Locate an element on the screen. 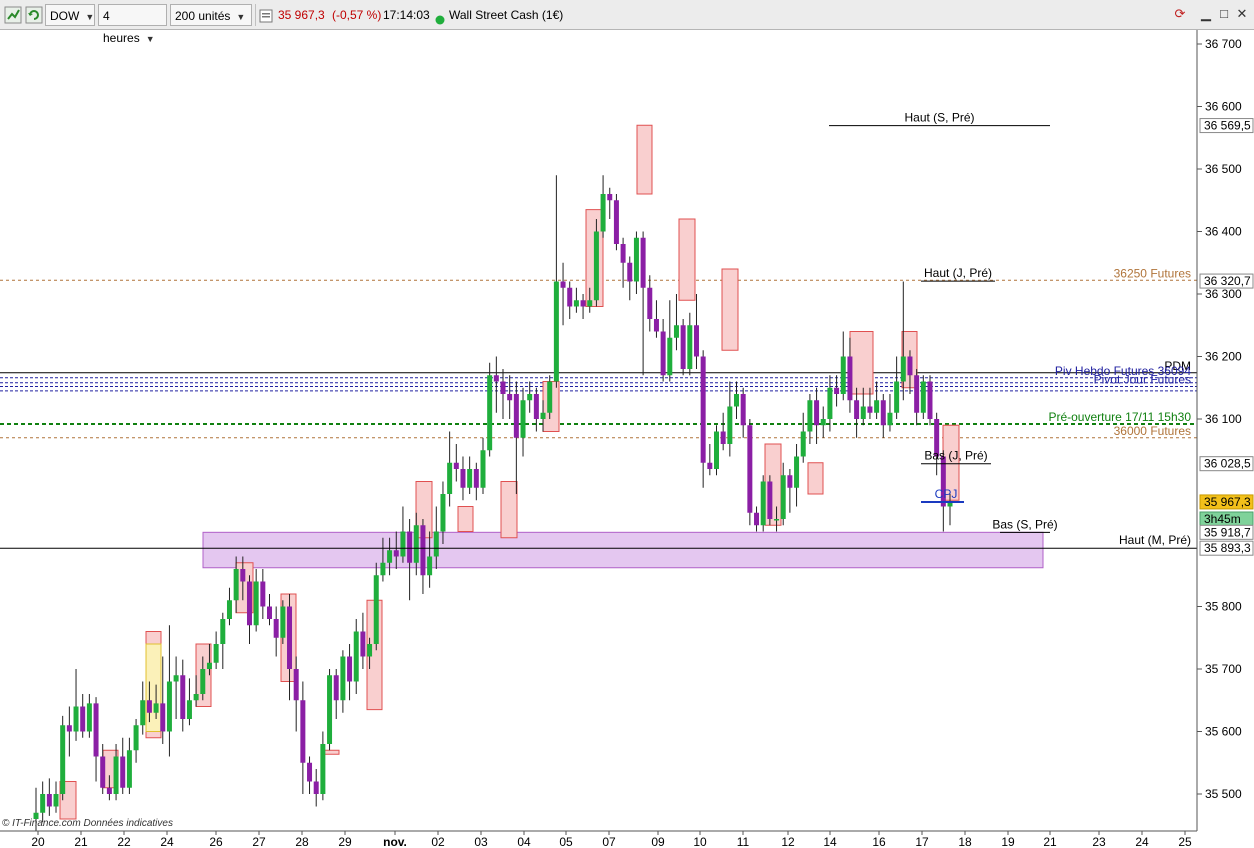  price-tag-label: 35 893,3 is located at coordinates (1227, 548).